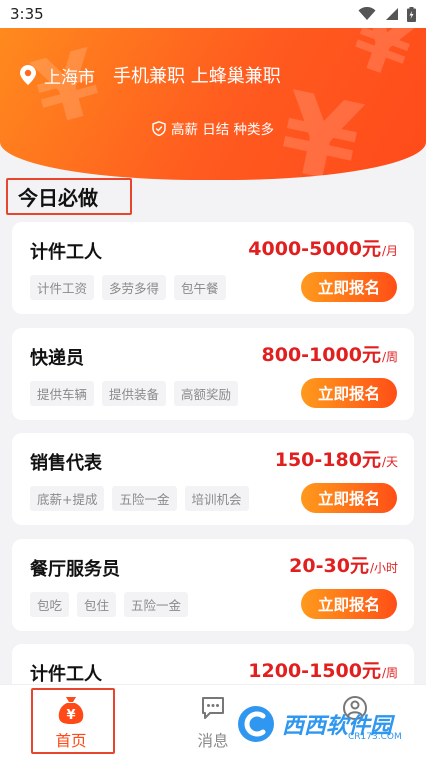 This screenshot has width=426, height=758. Describe the element at coordinates (213, 268) in the screenshot. I see `job-card: 计件工人 4000-5000元/月 计件工资 多劳多得 包午餐 立即报名` at that location.